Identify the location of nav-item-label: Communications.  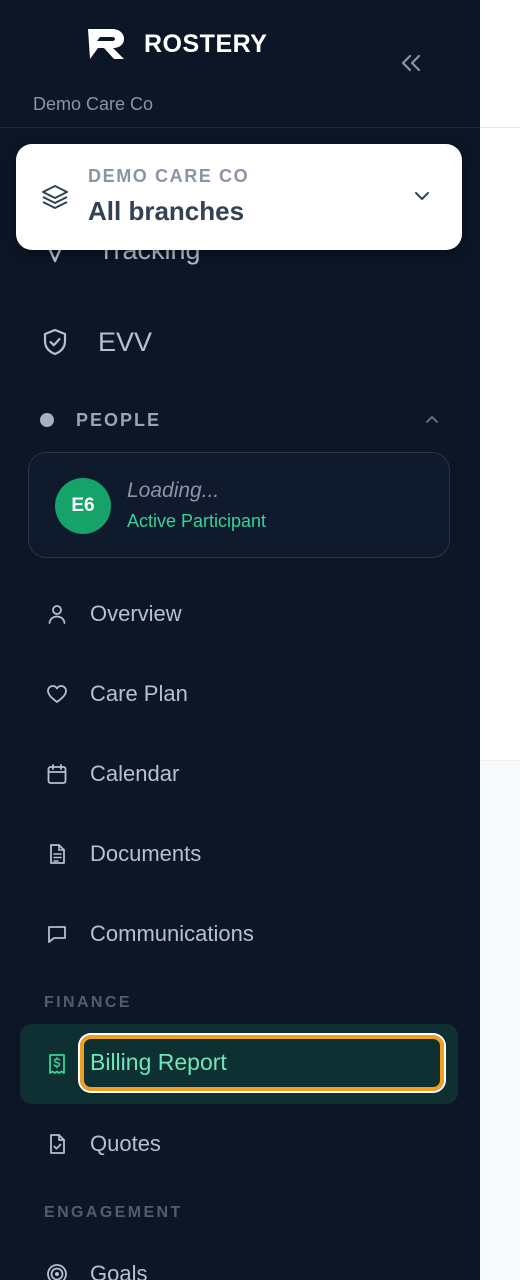
(172, 933).